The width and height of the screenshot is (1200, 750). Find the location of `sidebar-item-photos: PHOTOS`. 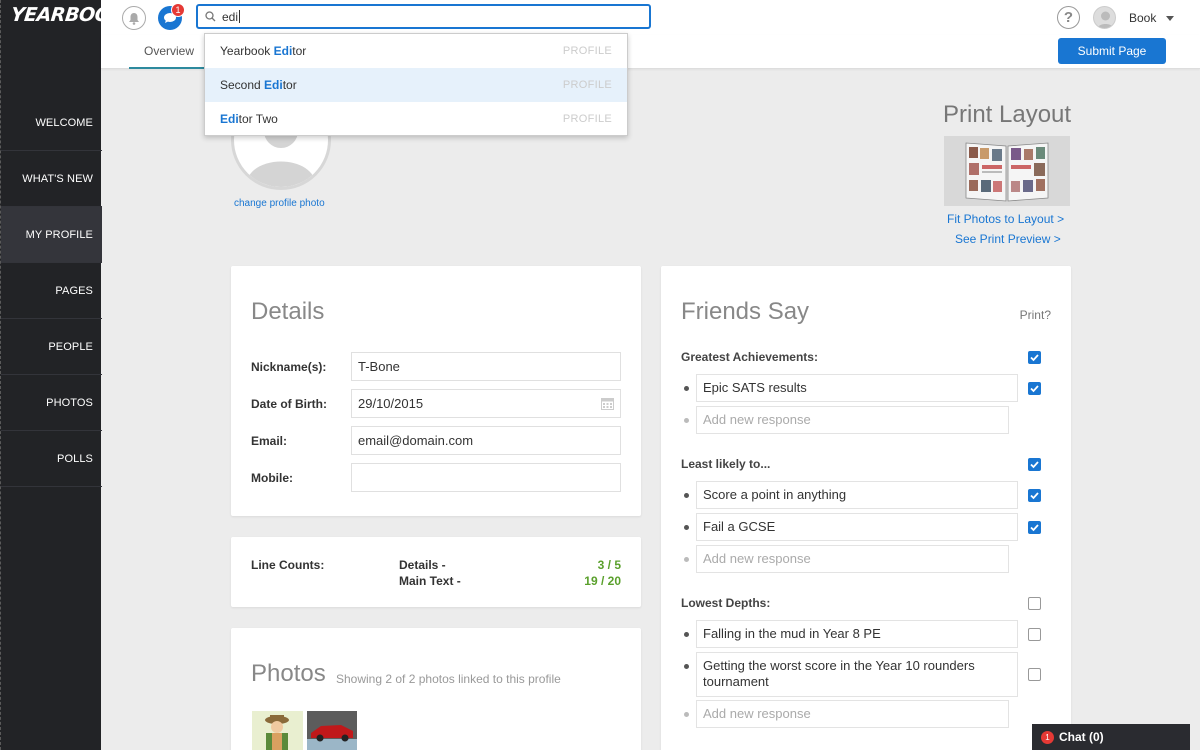

sidebar-item-photos: PHOTOS is located at coordinates (51, 403).